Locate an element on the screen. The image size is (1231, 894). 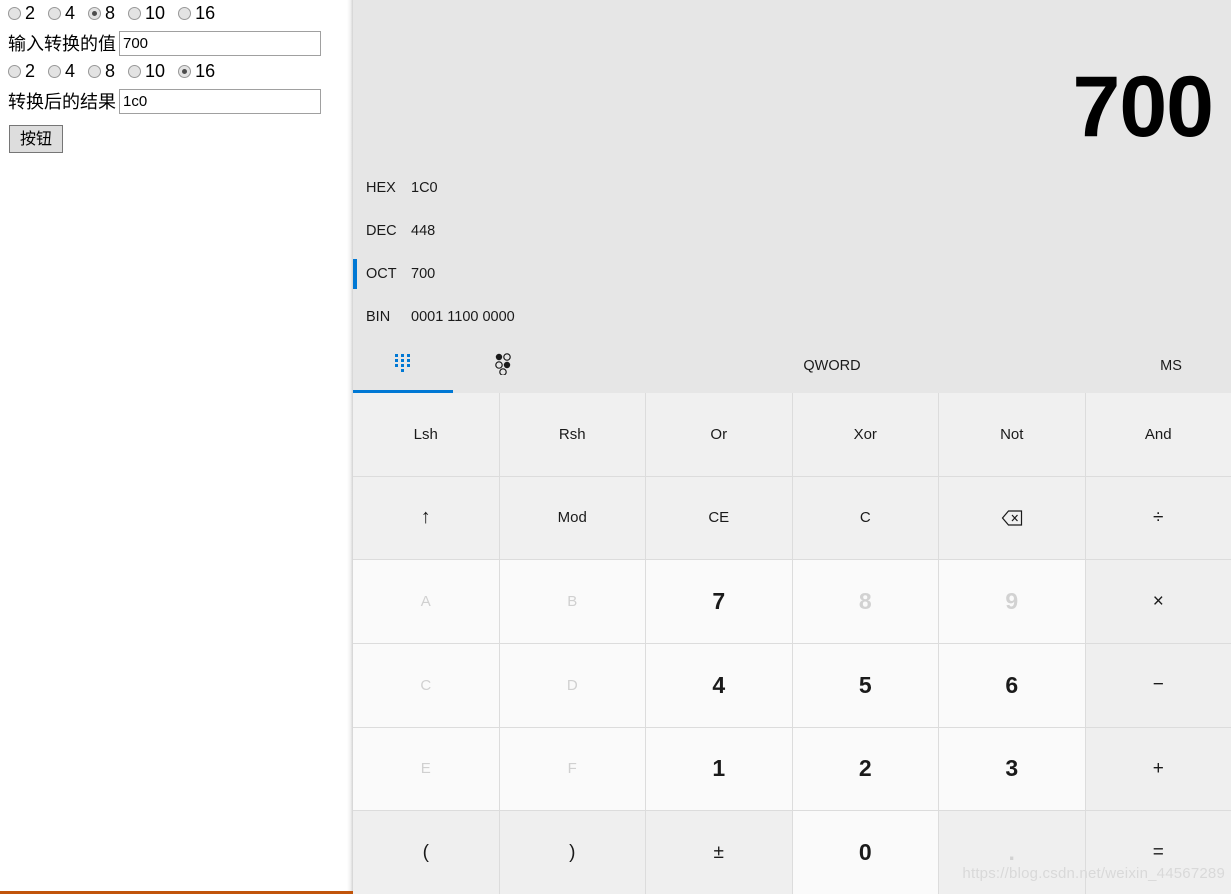
radio-input-radix-8: 8 is located at coordinates (101, 13).